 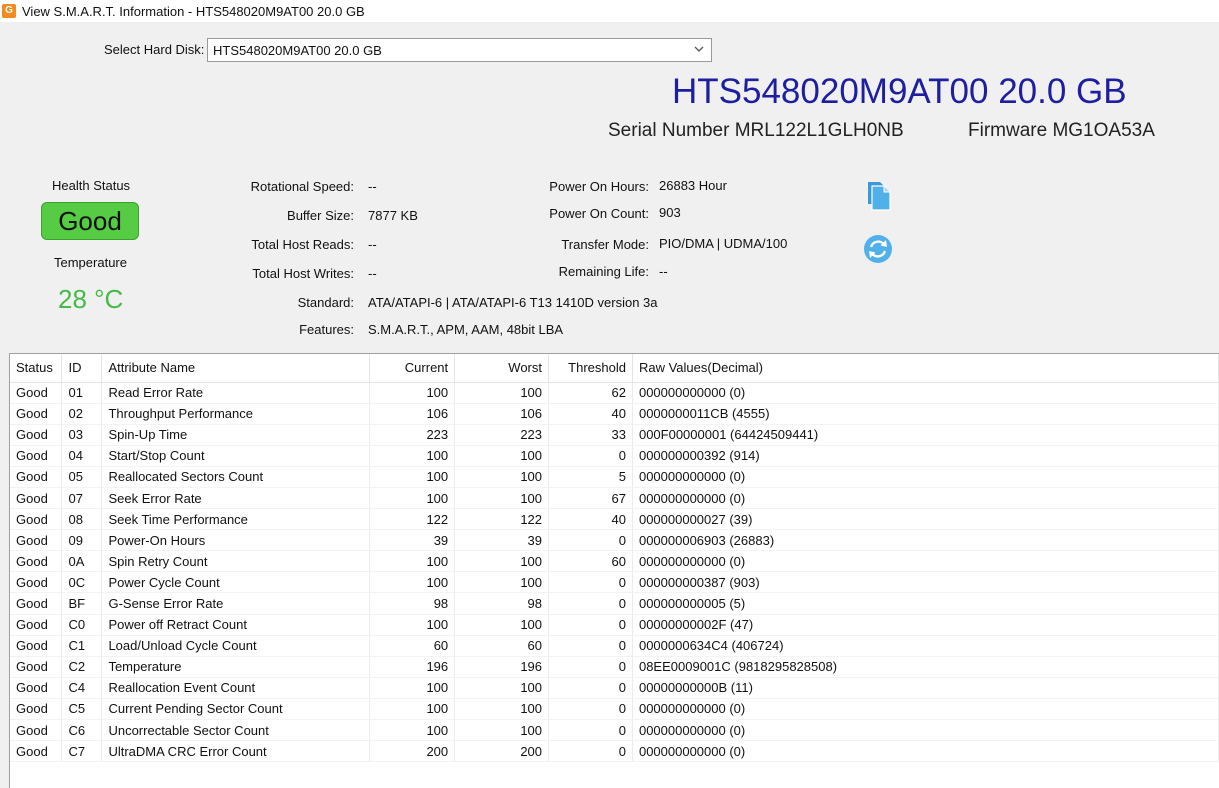 I want to click on buffer-size-label: Buffer Size:, so click(x=320, y=215).